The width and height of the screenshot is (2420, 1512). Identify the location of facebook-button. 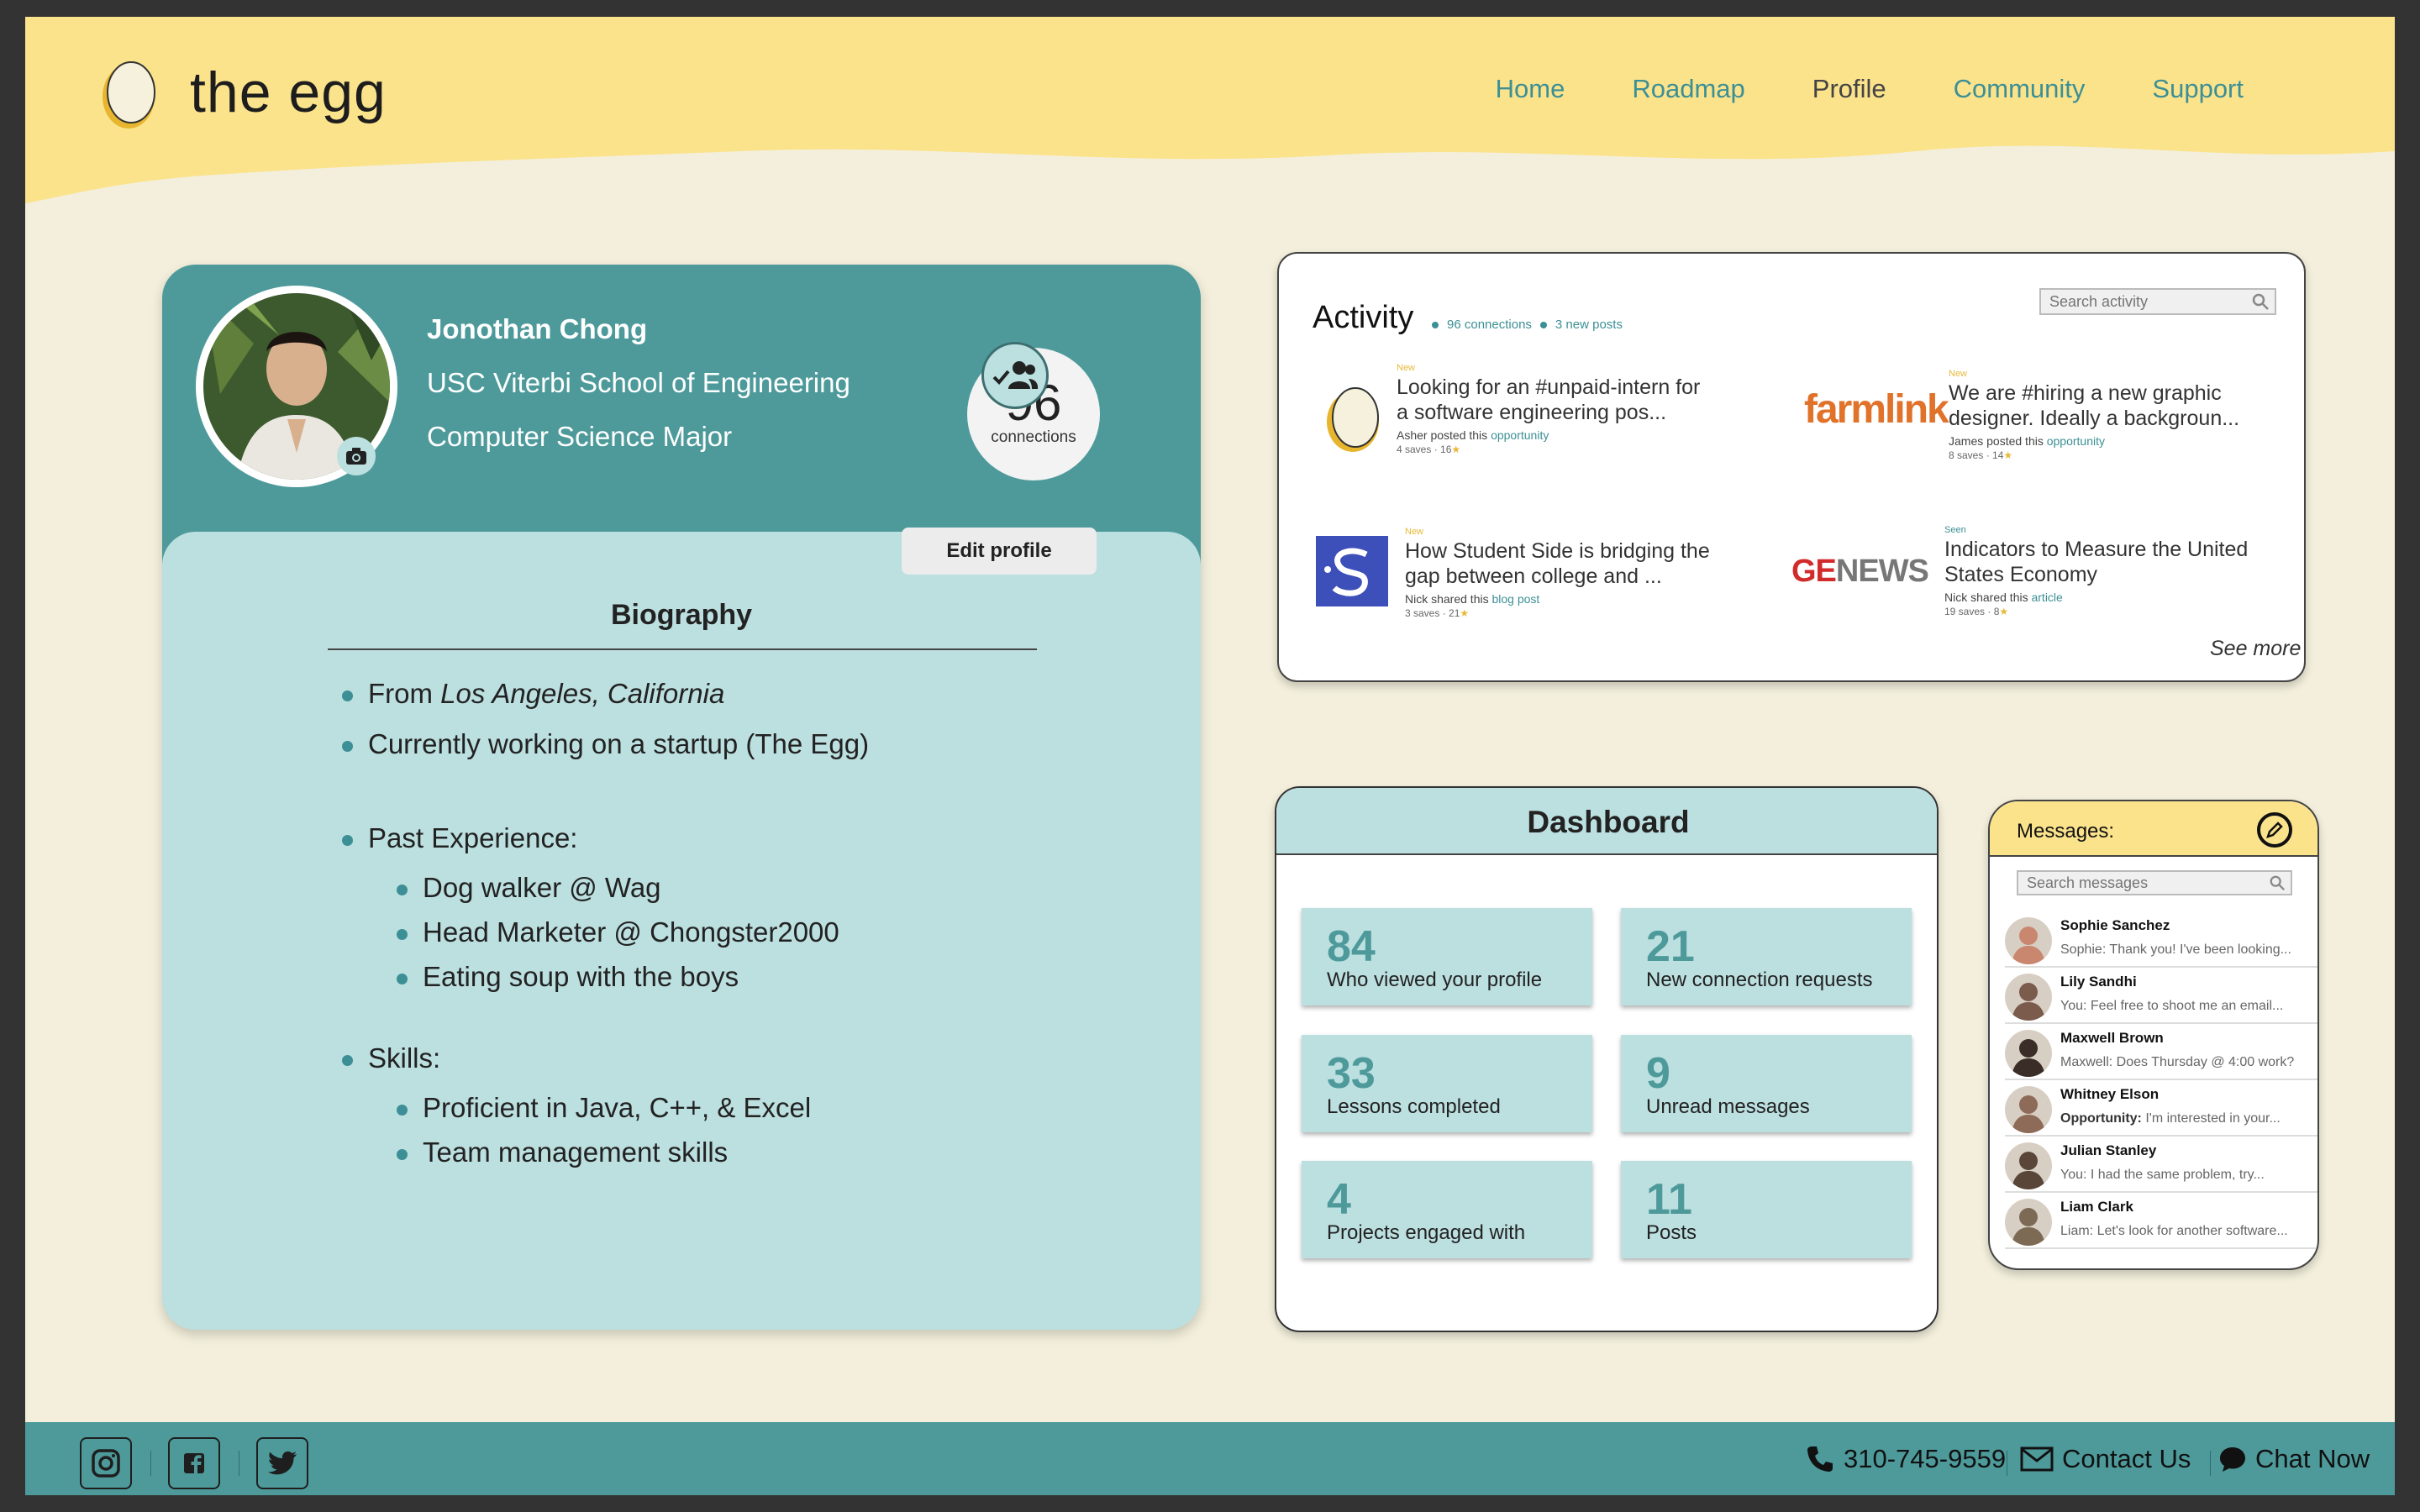
(194, 1463).